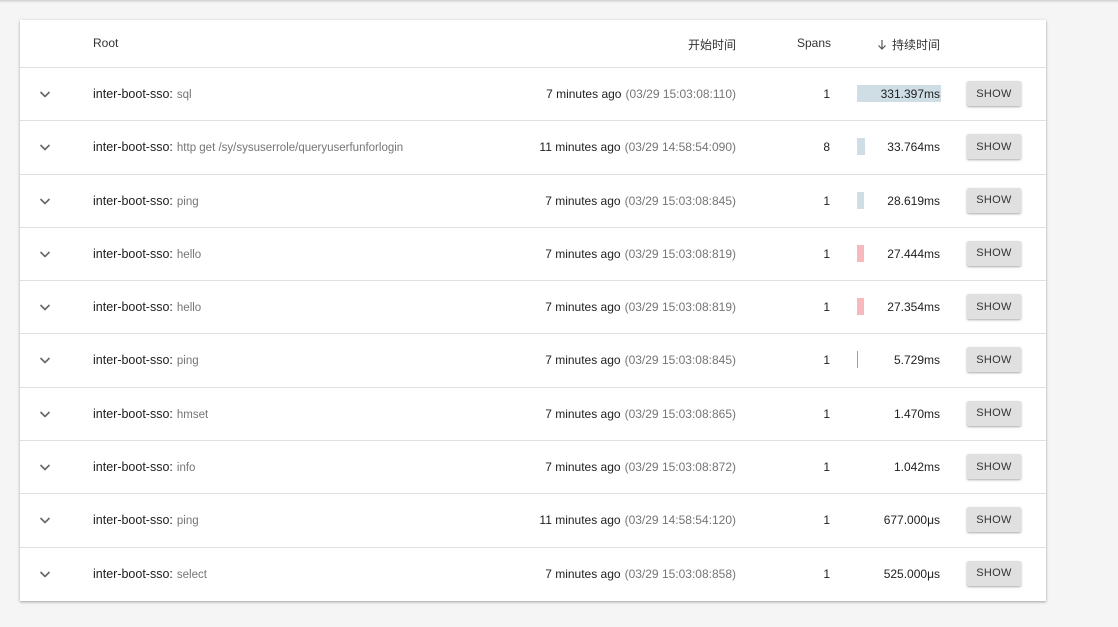 The image size is (1118, 627). I want to click on duration-value: 33.764ms, so click(913, 147).